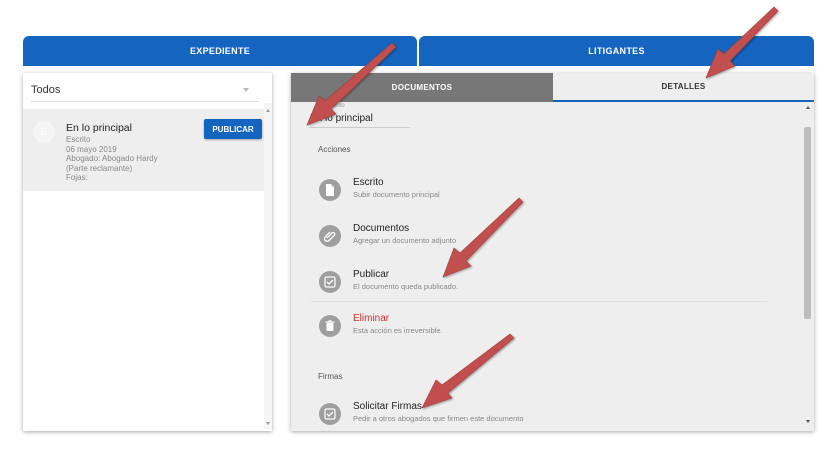 This screenshot has height=461, width=833. Describe the element at coordinates (44, 132) in the screenshot. I see `avatar: E` at that location.